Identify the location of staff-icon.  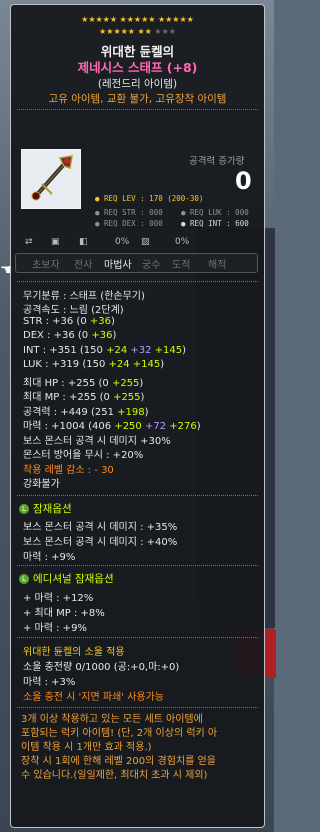
(52, 178).